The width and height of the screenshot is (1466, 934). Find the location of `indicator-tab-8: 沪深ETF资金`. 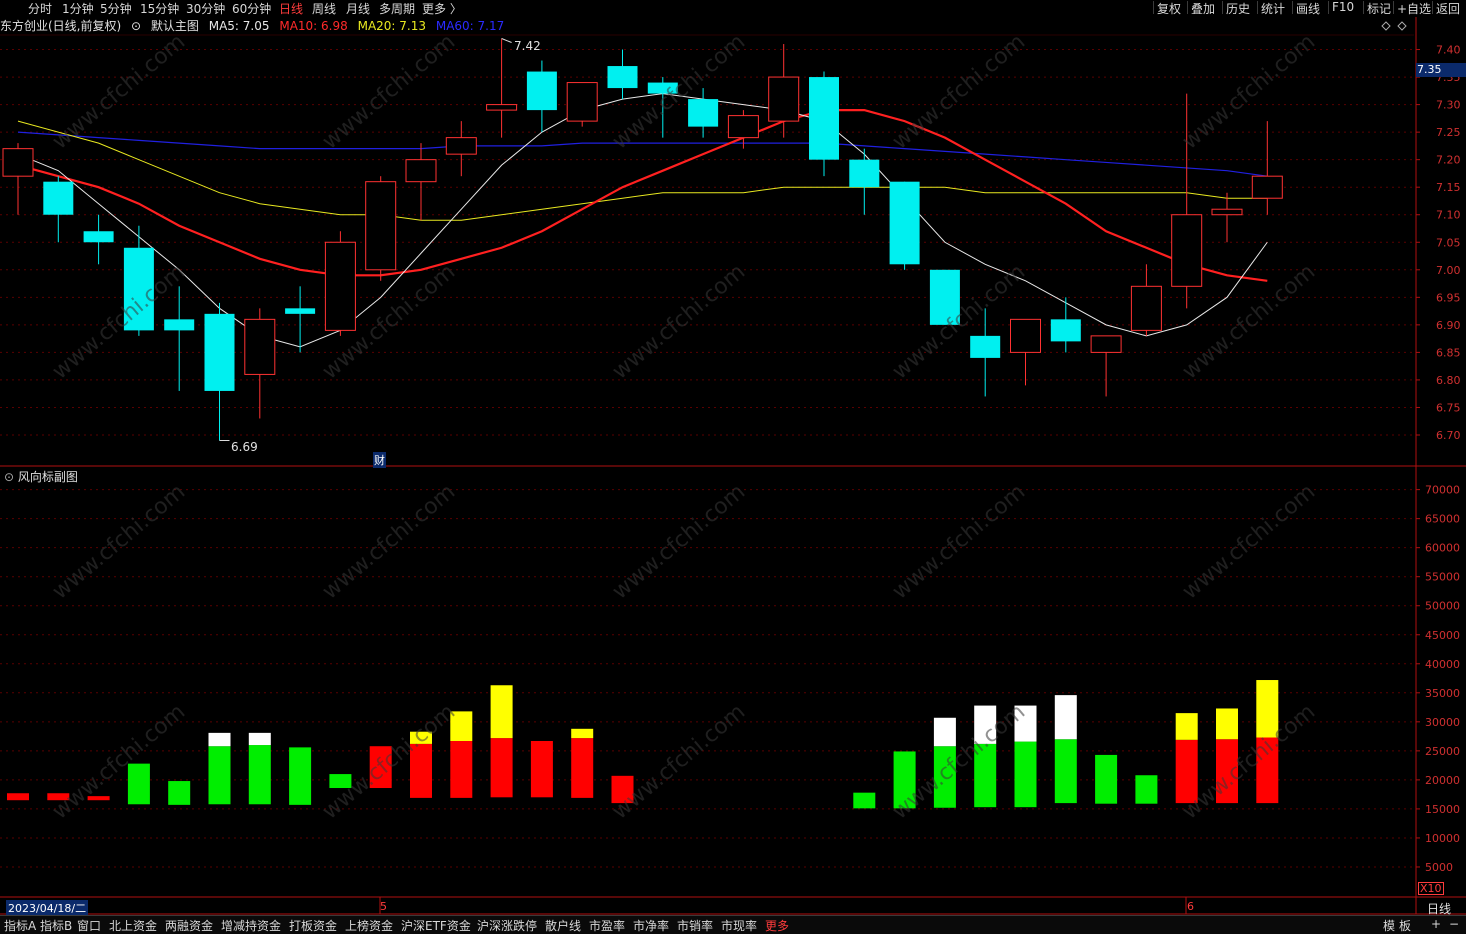

indicator-tab-8: 沪深ETF资金 is located at coordinates (436, 925).